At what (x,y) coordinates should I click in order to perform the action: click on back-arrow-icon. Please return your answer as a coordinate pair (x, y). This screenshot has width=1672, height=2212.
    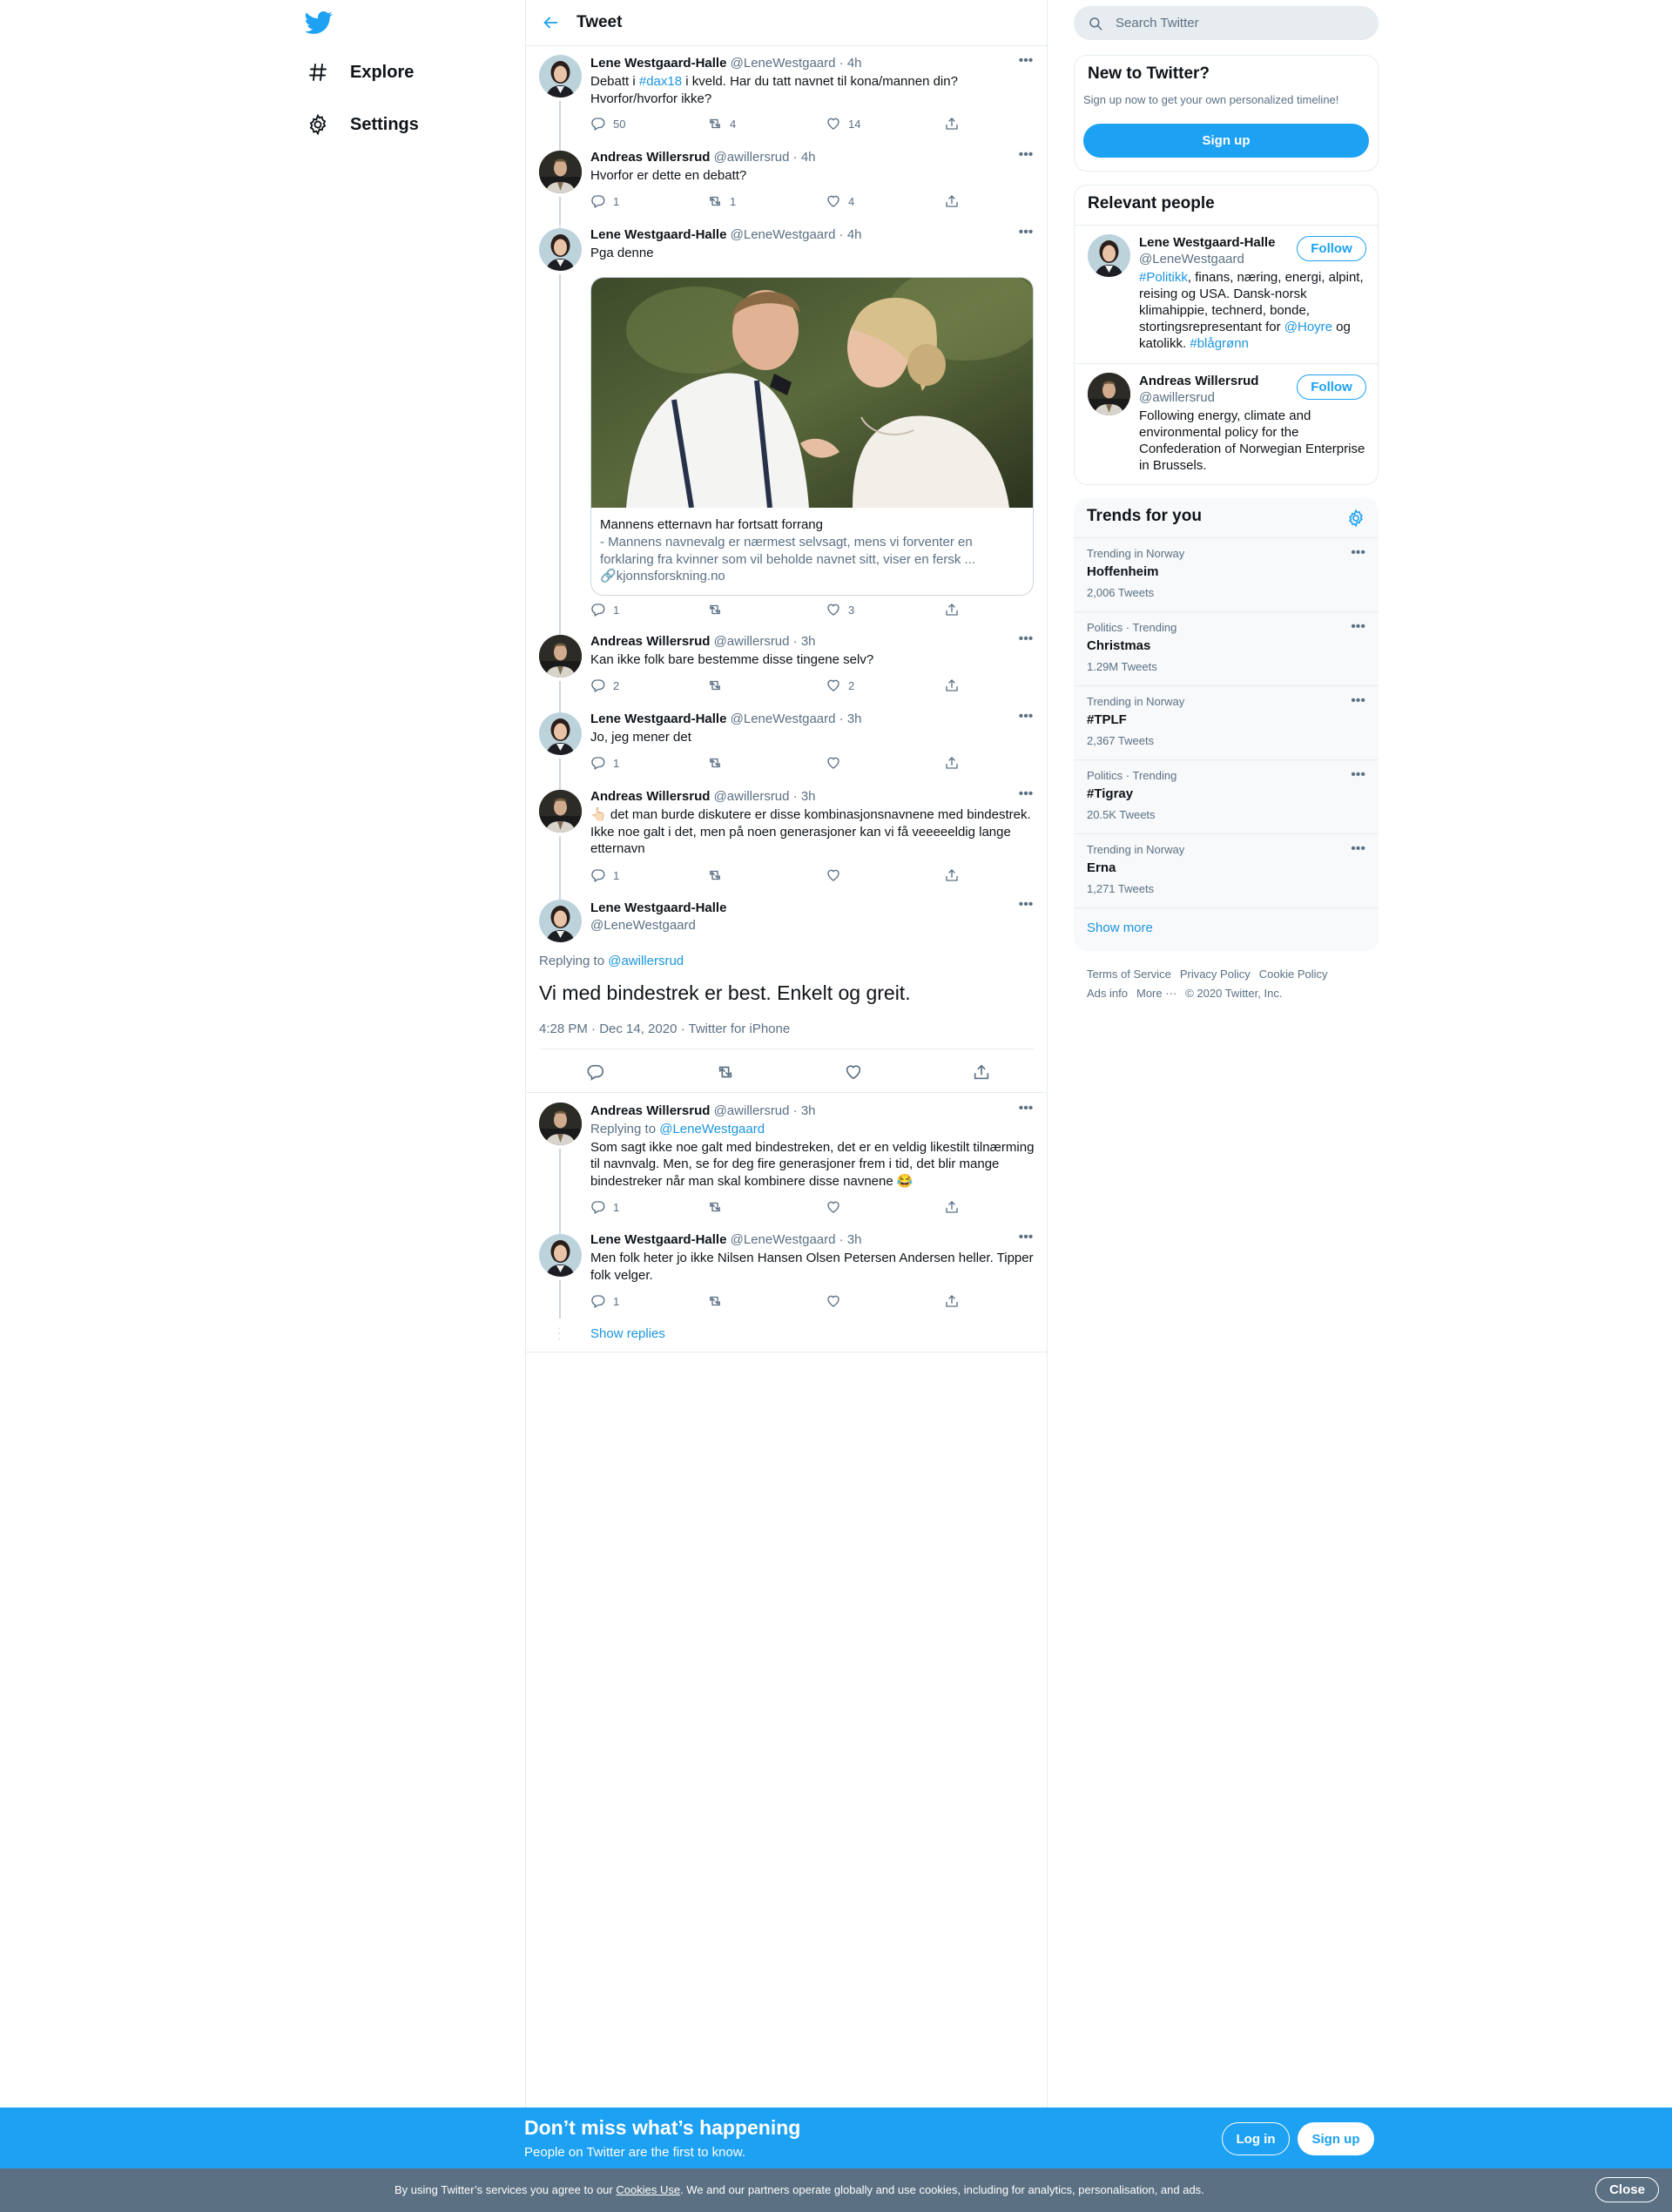
    Looking at the image, I should click on (550, 23).